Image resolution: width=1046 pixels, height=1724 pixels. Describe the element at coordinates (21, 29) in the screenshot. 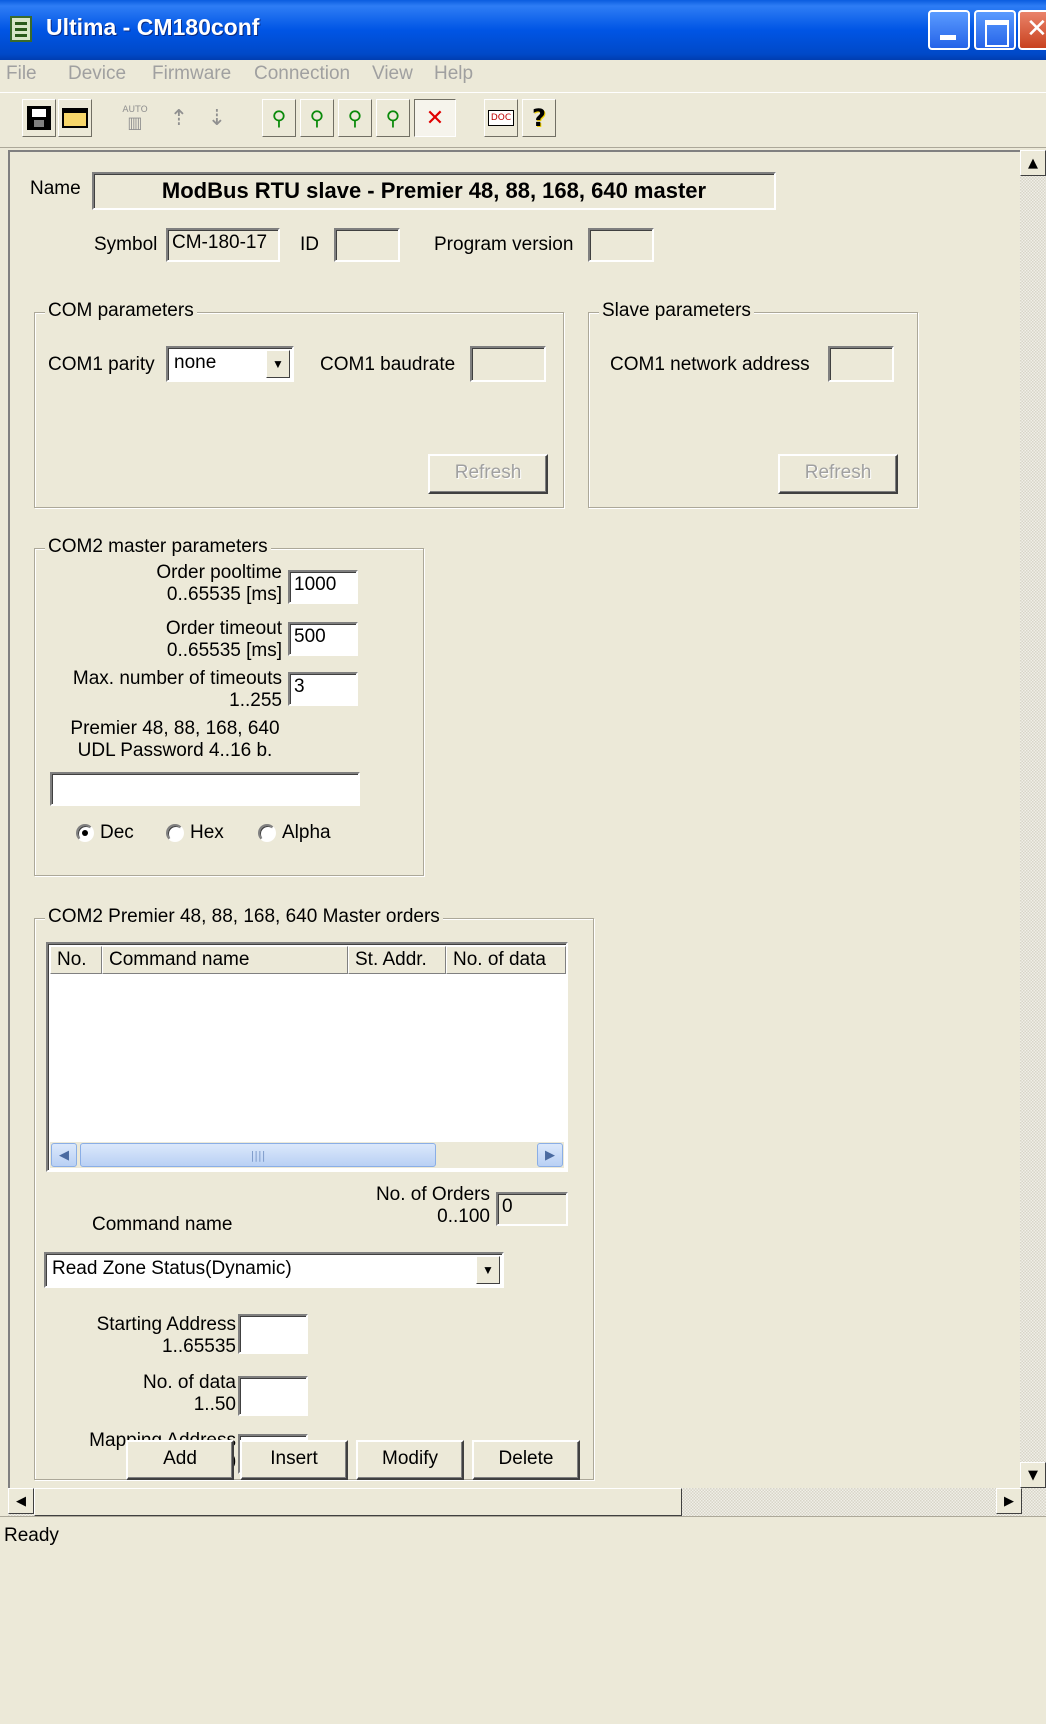

I see `app-icon` at that location.